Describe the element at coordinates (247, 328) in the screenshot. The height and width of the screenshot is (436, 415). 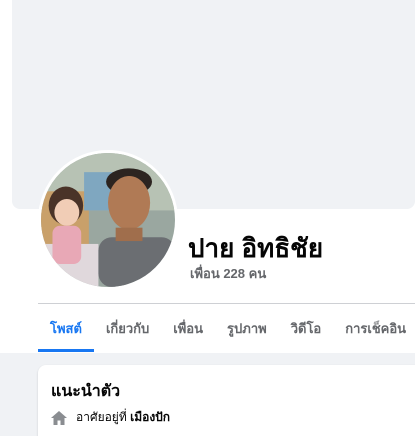
I see `tab-photos: รูปภาพ` at that location.